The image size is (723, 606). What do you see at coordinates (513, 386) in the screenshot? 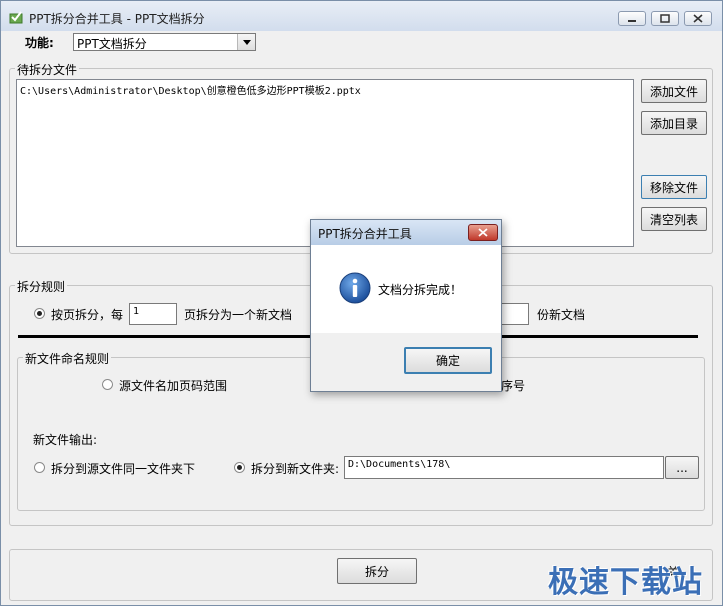
I see `naming-sequence-label: 序号` at bounding box center [513, 386].